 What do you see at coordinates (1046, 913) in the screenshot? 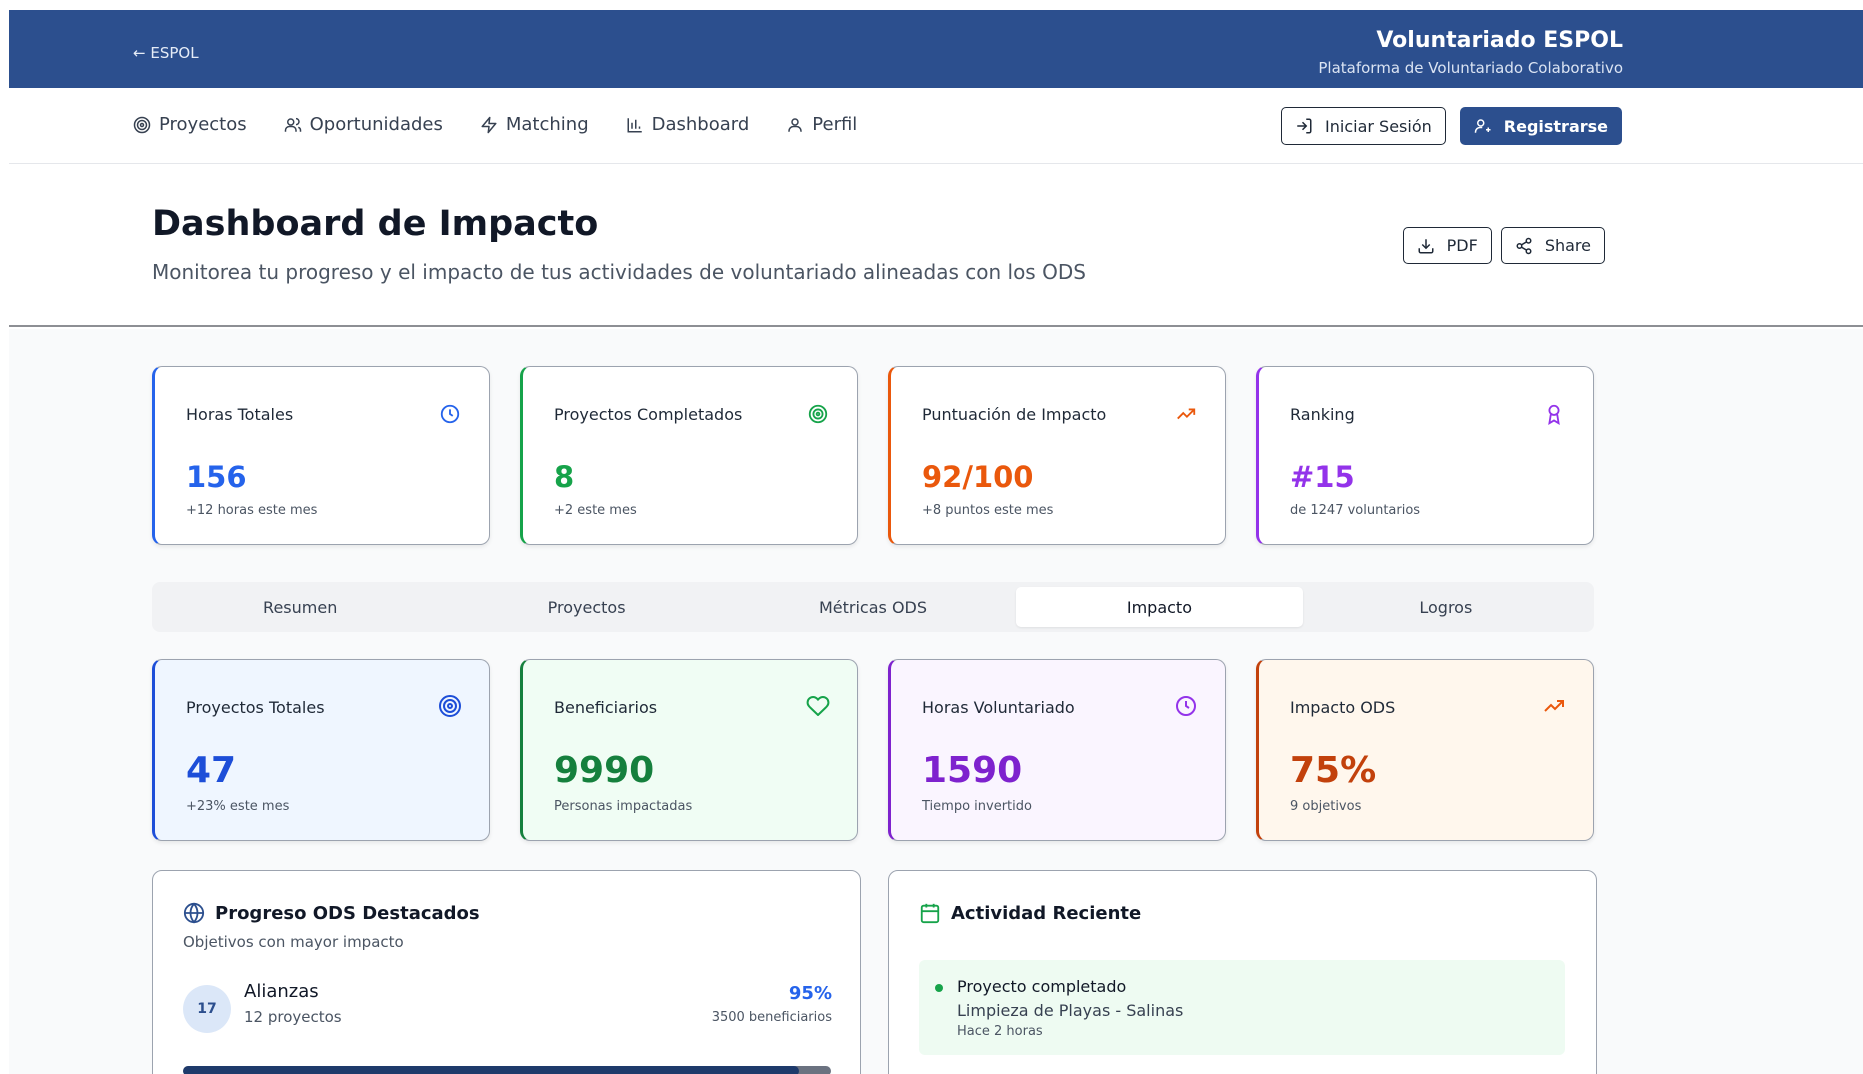
I see `panel-title-text: Actividad Reciente` at bounding box center [1046, 913].